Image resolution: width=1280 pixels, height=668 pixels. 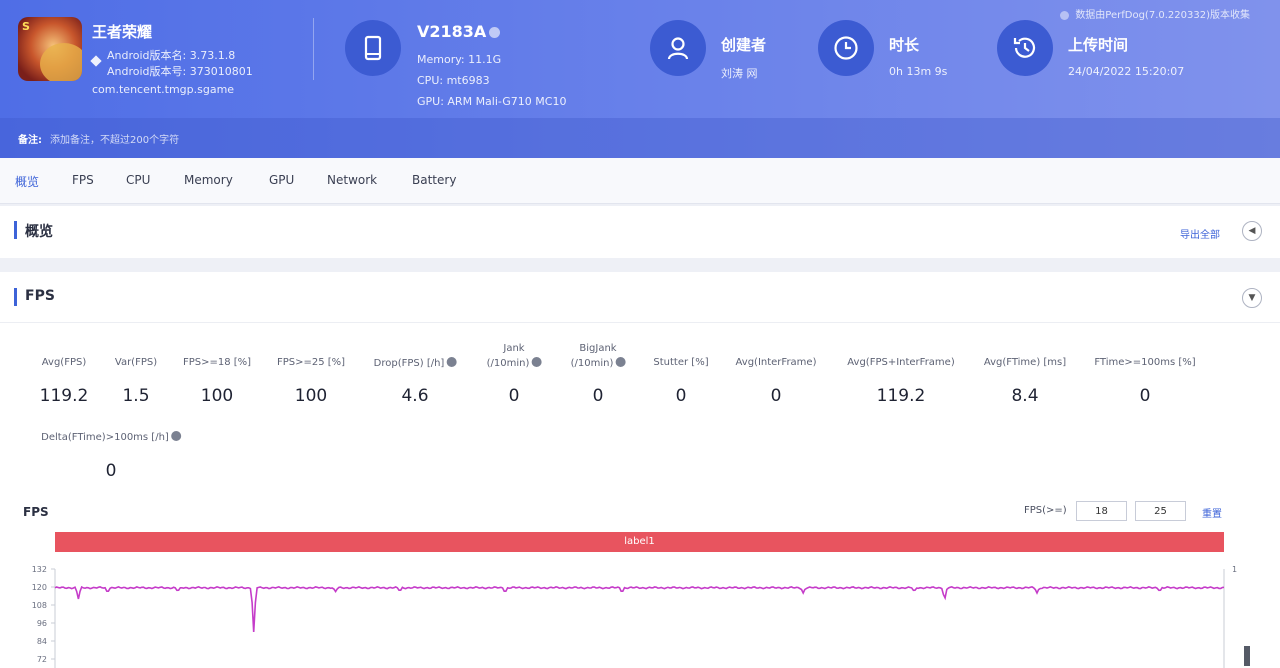 I want to click on overview-title: 概览, so click(x=39, y=232).